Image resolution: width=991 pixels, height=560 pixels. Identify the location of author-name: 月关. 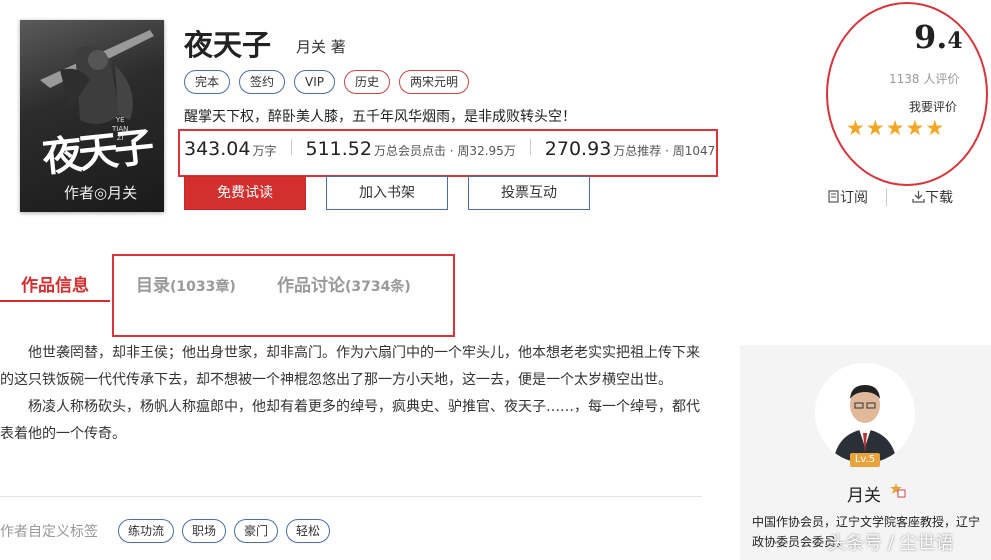
(864, 493).